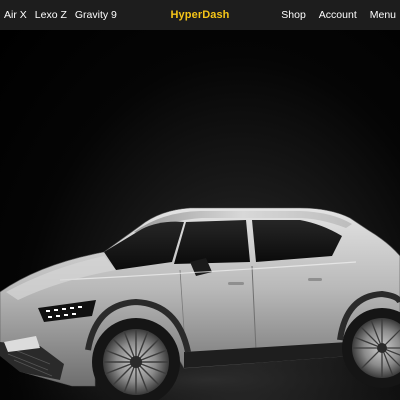 The height and width of the screenshot is (400, 400). Describe the element at coordinates (293, 15) in the screenshot. I see `nav-link-shop: Shop` at that location.